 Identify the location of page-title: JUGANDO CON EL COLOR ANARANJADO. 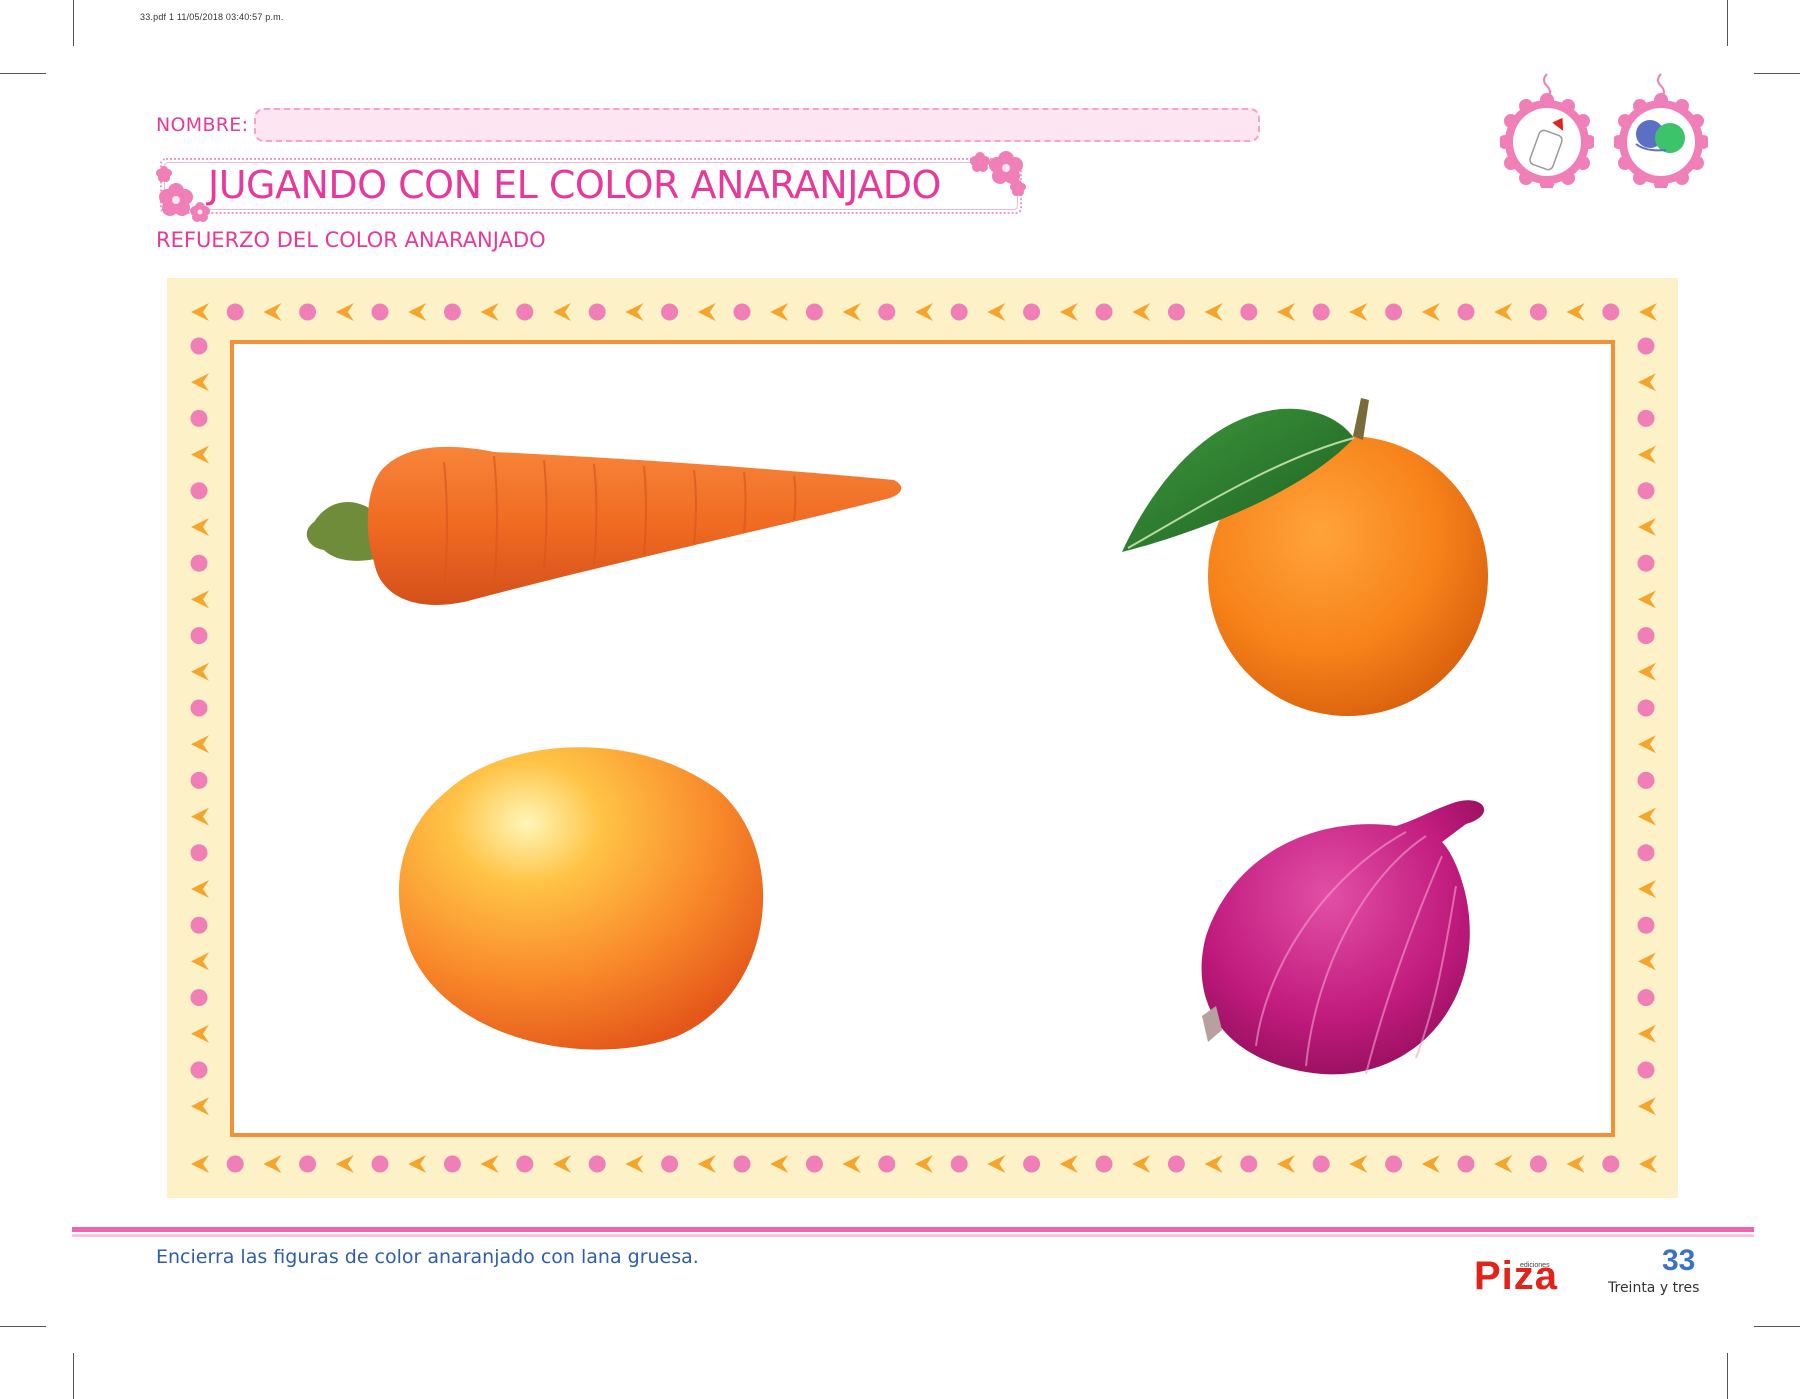
(574, 185).